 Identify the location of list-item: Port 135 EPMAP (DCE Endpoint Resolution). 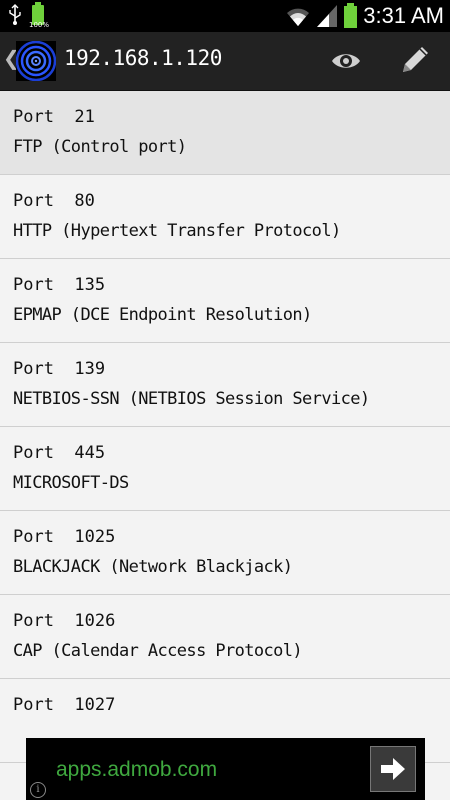
(225, 301).